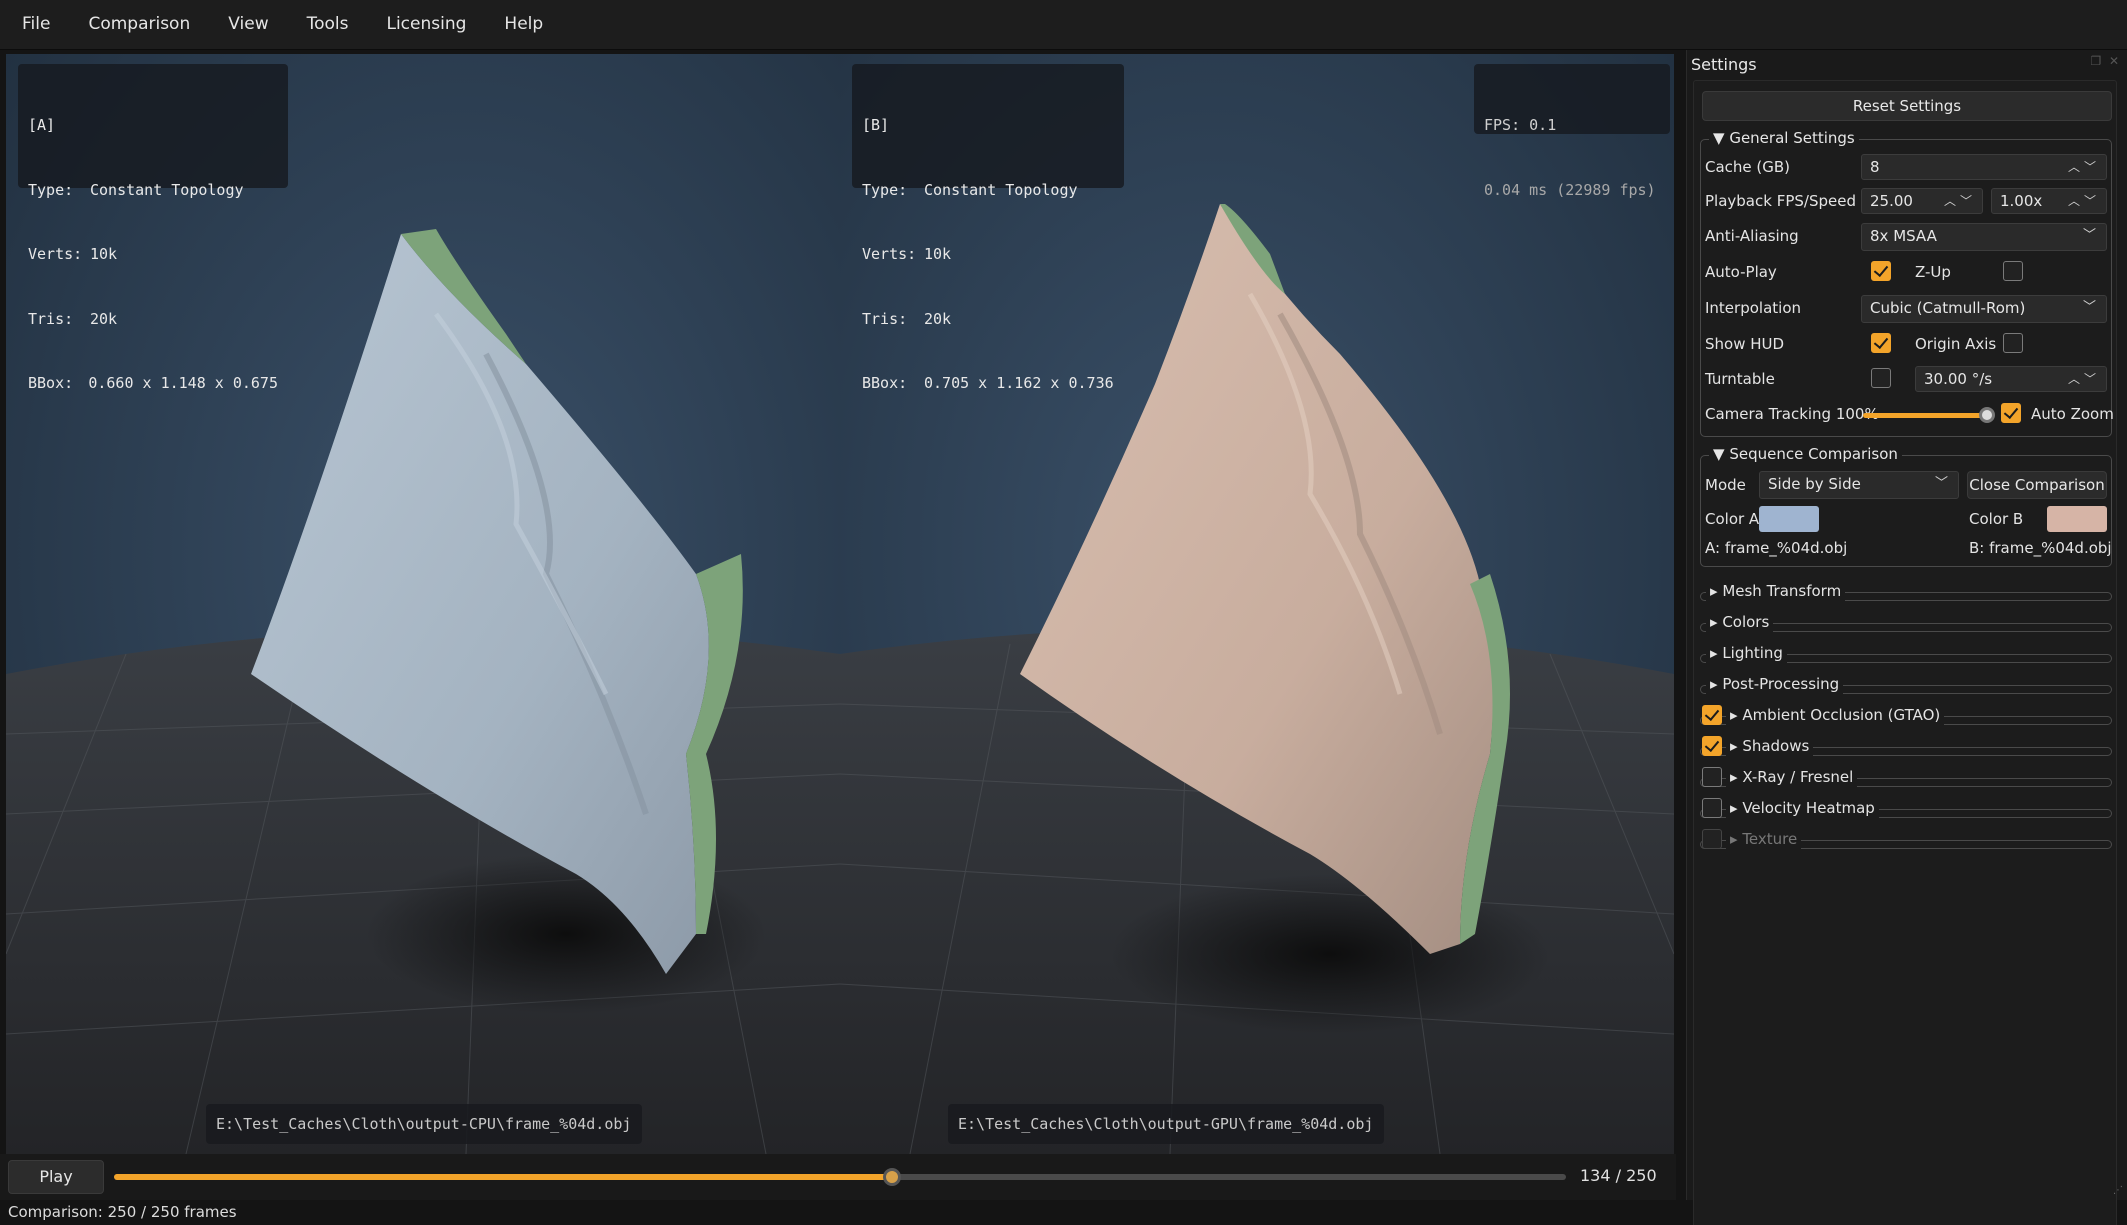 The height and width of the screenshot is (1225, 2127). What do you see at coordinates (426, 25) in the screenshot?
I see `menu-licensing: Licensing` at bounding box center [426, 25].